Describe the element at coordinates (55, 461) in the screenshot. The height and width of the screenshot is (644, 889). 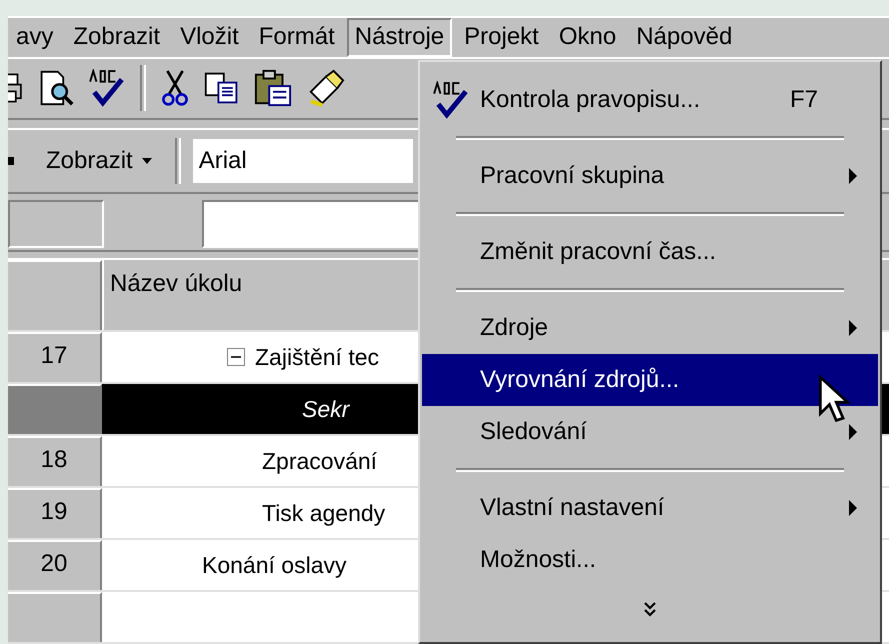
I see `row-header: 18` at that location.